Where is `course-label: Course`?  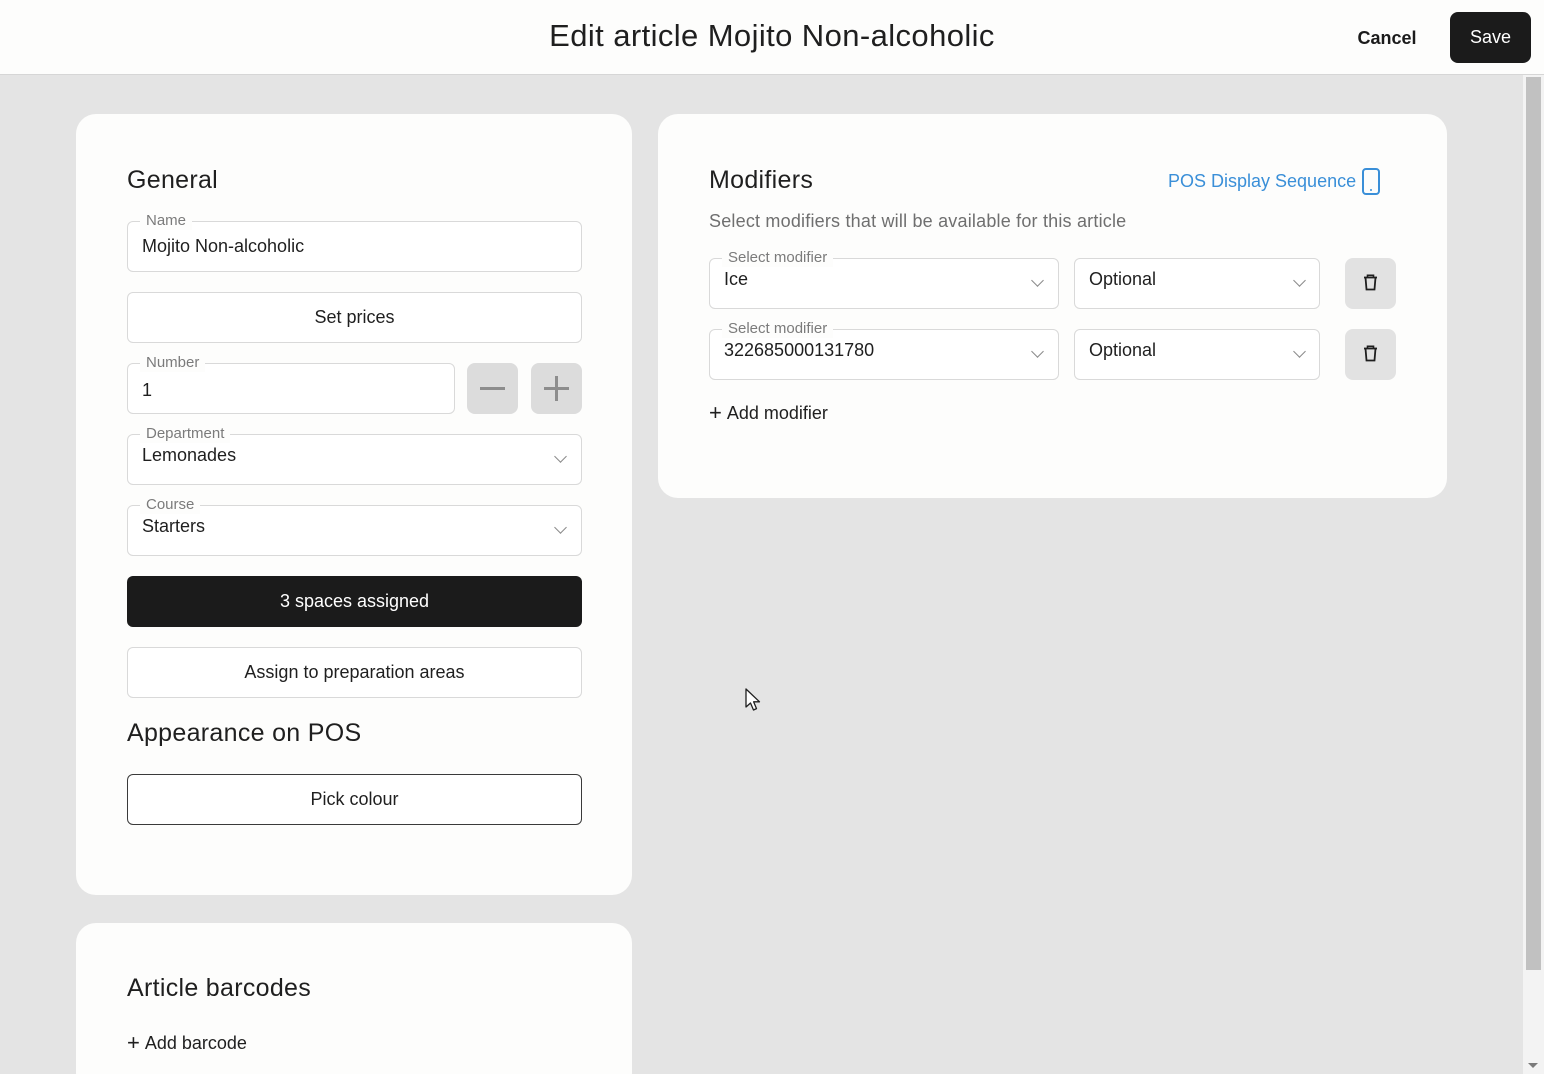 course-label: Course is located at coordinates (170, 505).